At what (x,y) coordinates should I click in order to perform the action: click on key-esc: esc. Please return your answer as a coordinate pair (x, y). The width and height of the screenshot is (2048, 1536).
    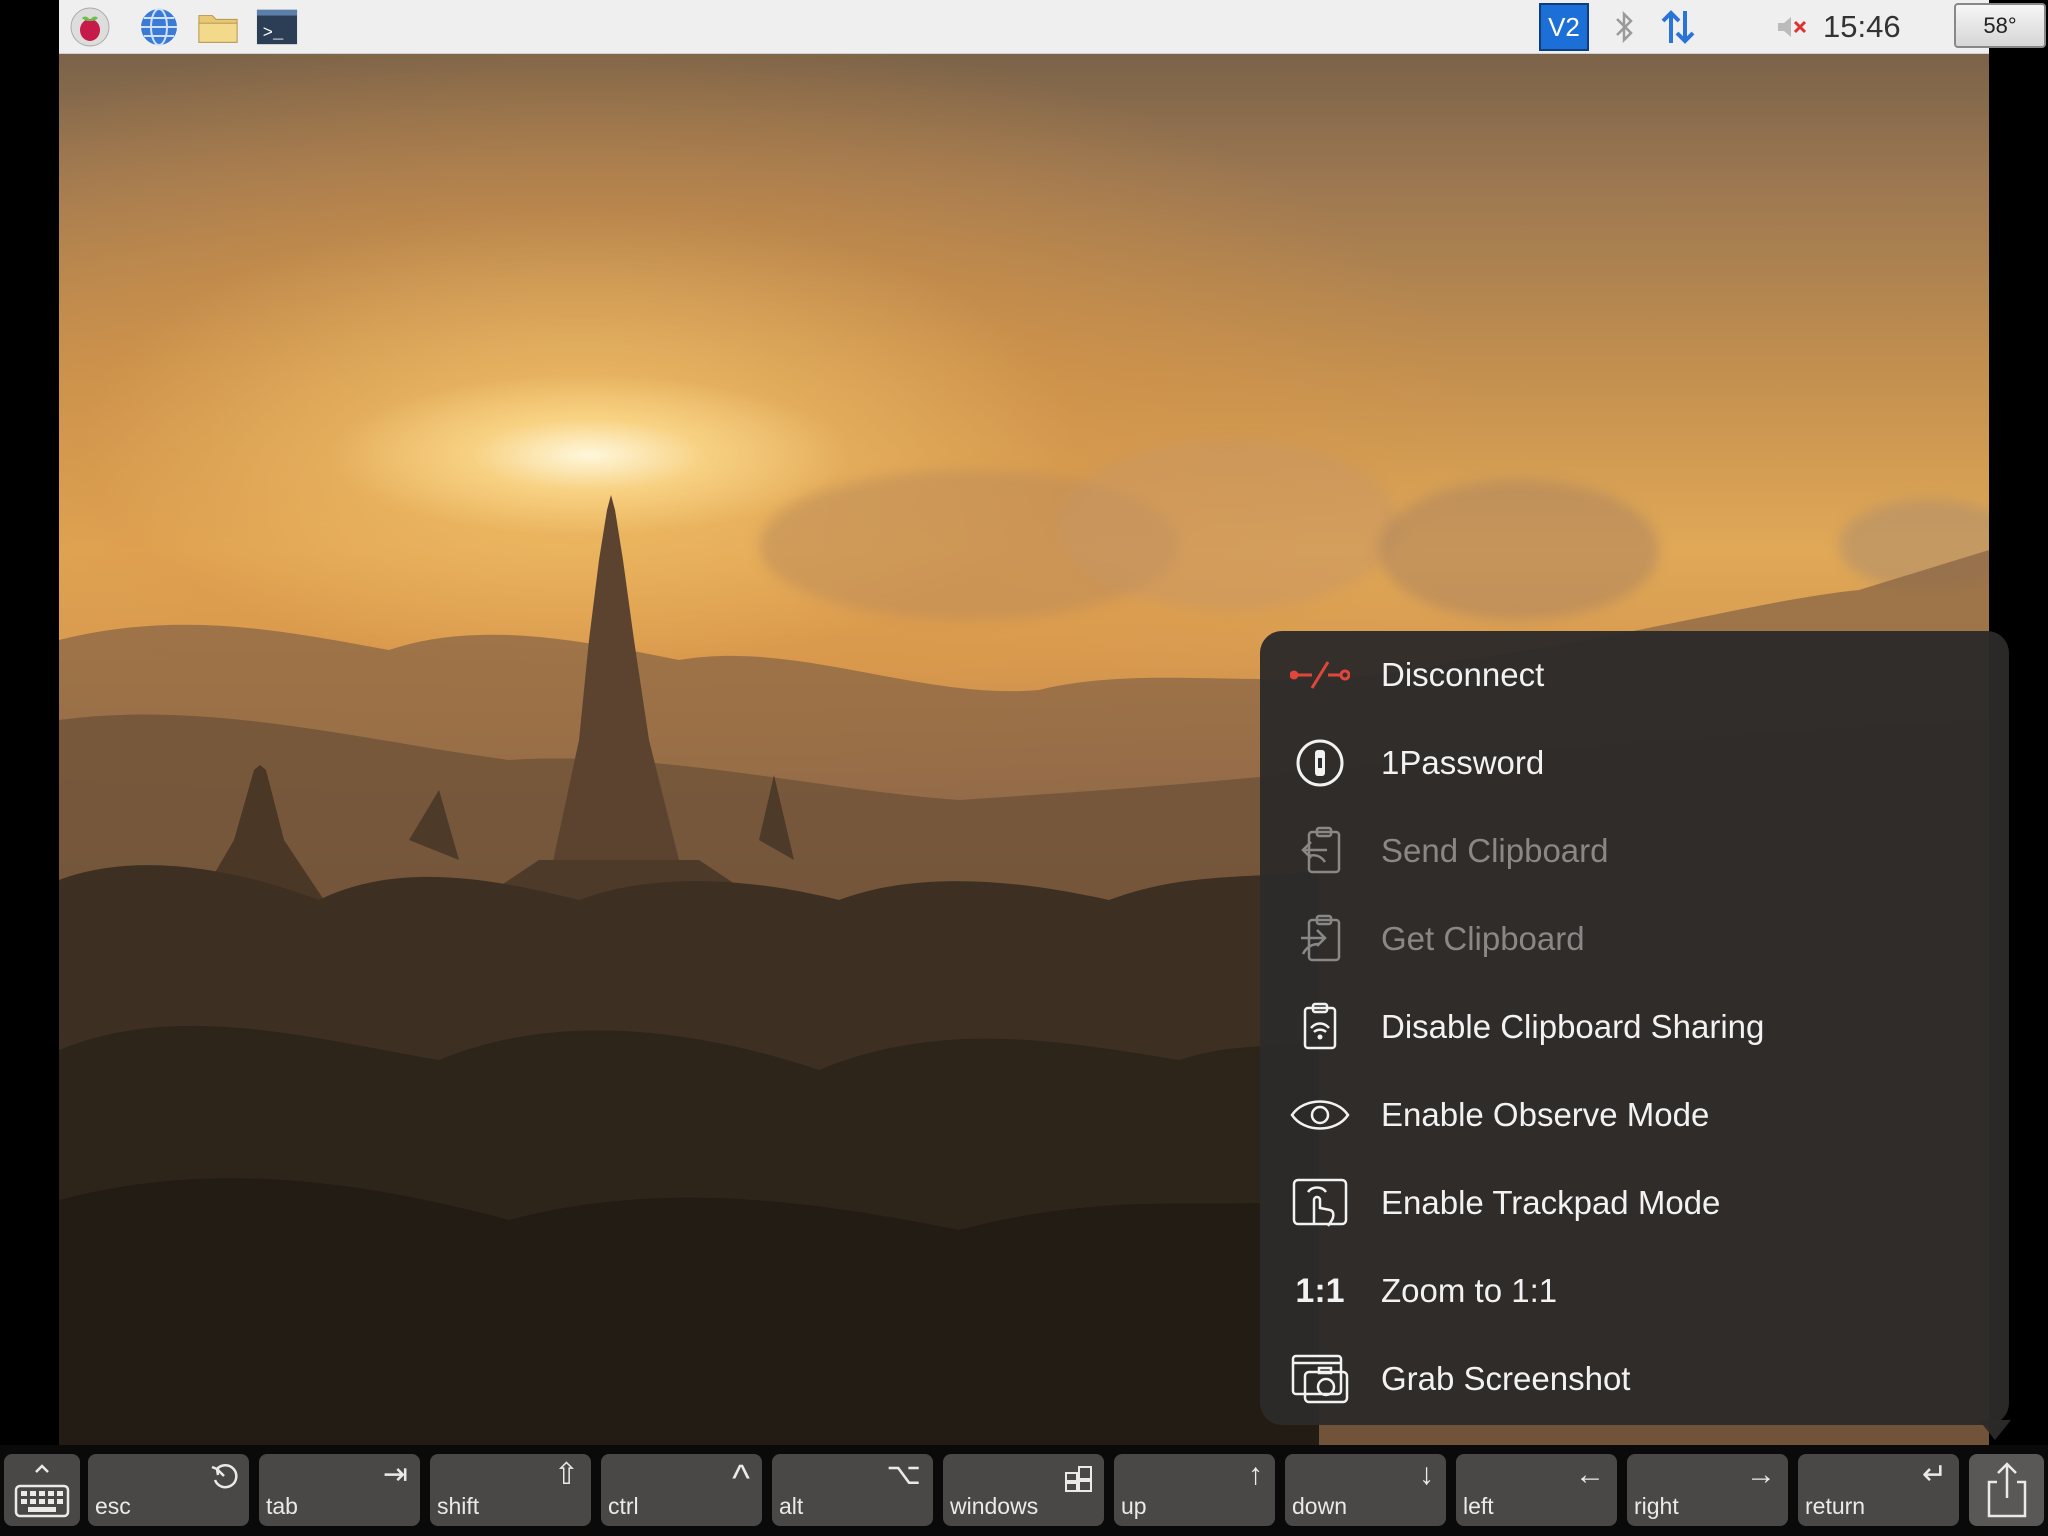
    Looking at the image, I should click on (168, 1490).